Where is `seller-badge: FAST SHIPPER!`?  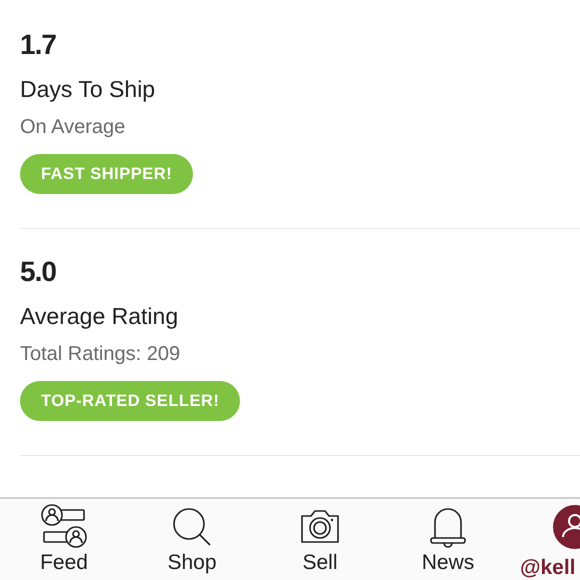
seller-badge: FAST SHIPPER! is located at coordinates (107, 174).